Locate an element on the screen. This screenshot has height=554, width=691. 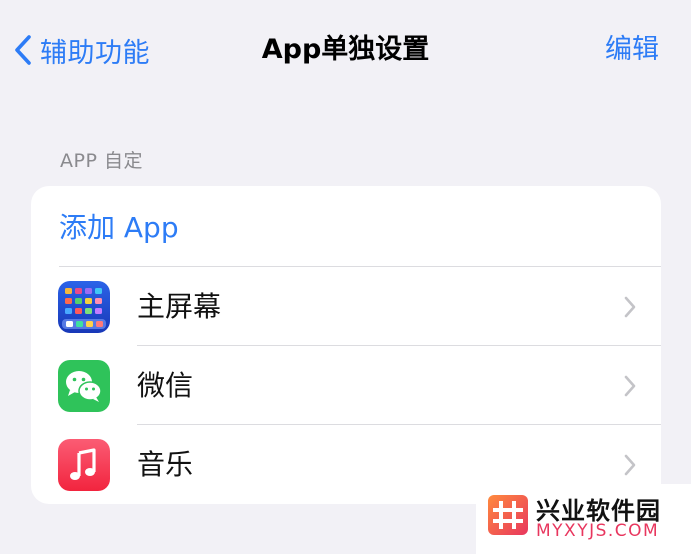
back-button-label: 辅助功能 is located at coordinates (95, 53).